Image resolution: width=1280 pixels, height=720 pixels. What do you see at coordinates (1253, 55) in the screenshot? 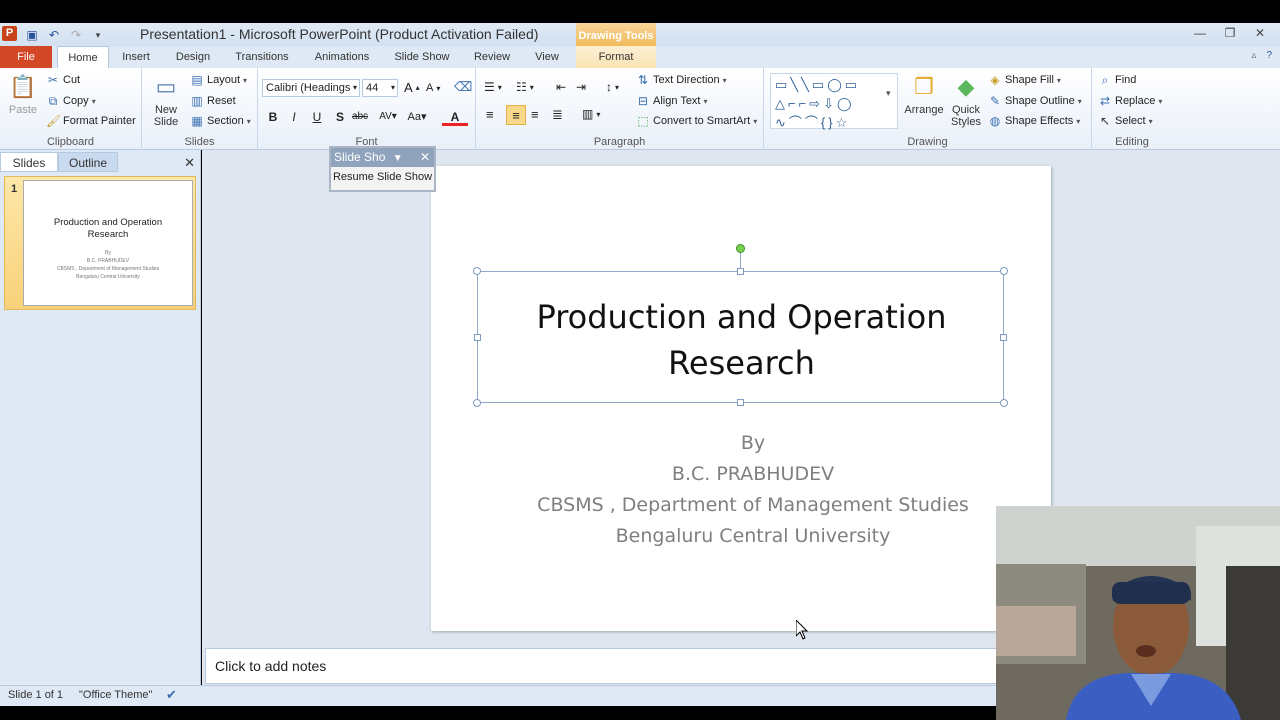
I see `minimize-ribbon-icon: ▵` at bounding box center [1253, 55].